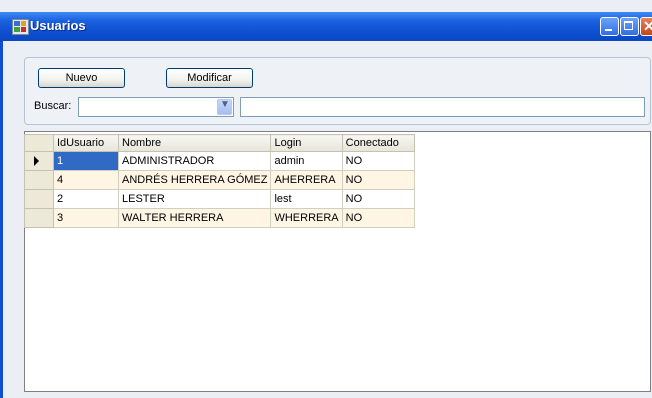 This screenshot has width=652, height=398. What do you see at coordinates (306, 218) in the screenshot?
I see `cell-login: WHERRERA` at bounding box center [306, 218].